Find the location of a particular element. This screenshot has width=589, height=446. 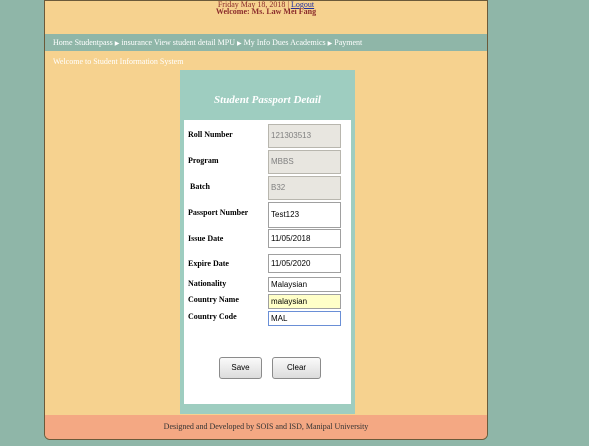

roll-number-label: Roll Number is located at coordinates (210, 134).